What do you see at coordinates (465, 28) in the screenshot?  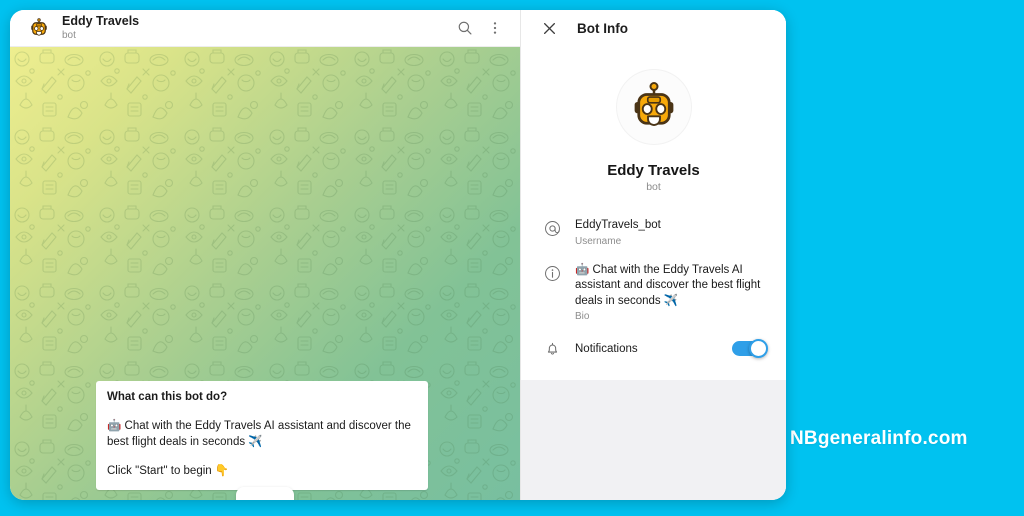 I see `search-icon` at bounding box center [465, 28].